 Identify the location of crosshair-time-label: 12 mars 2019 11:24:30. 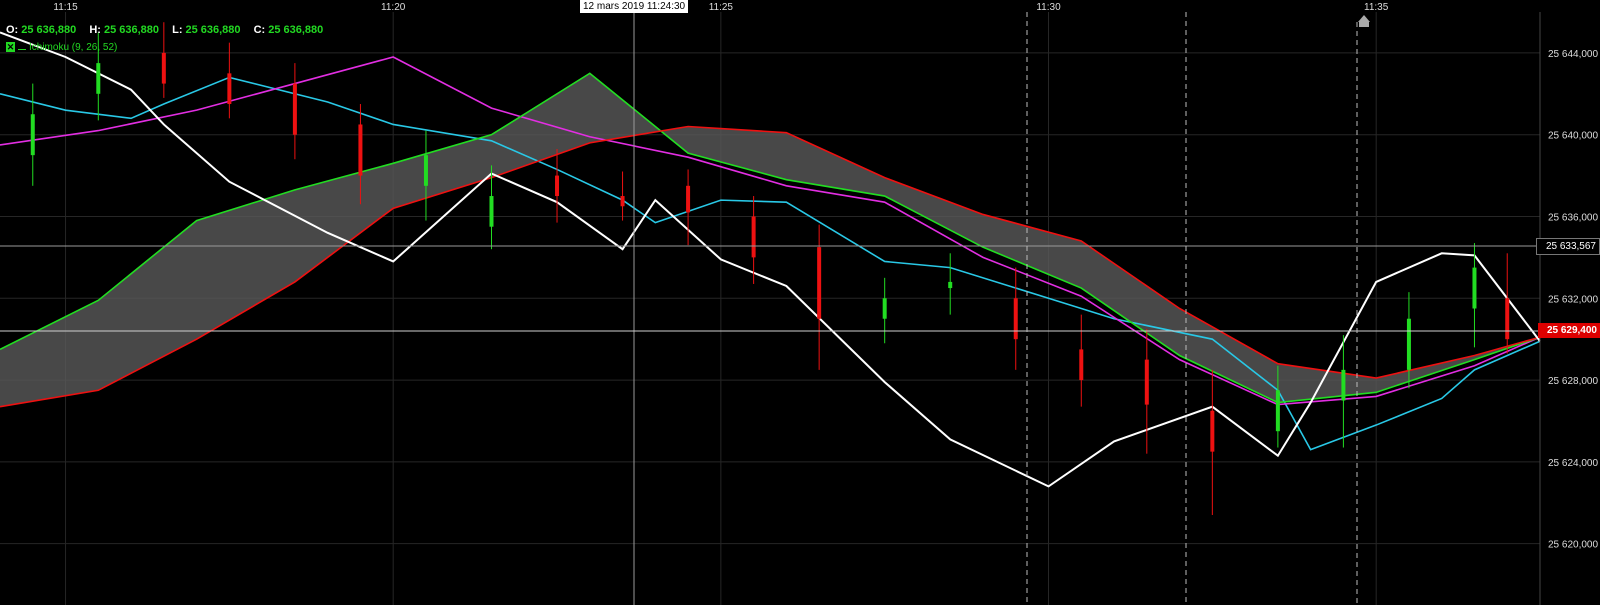
(634, 6).